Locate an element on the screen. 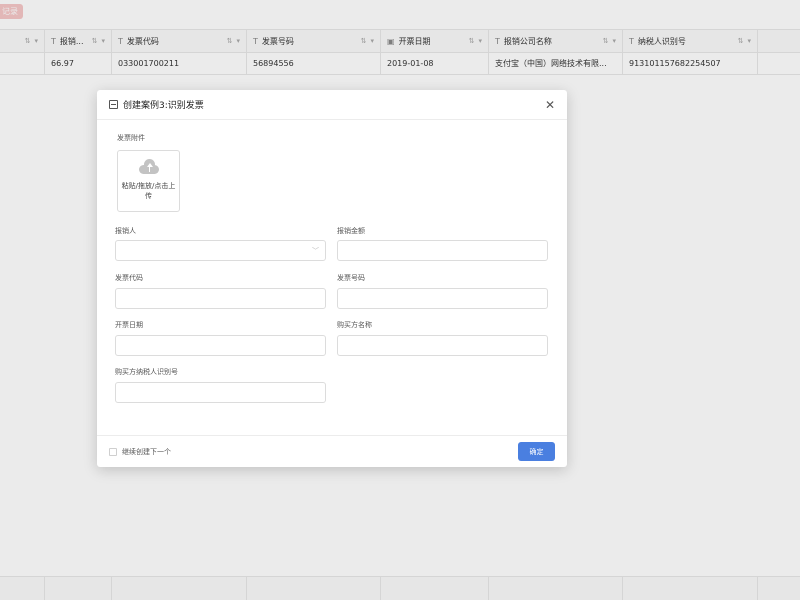 The height and width of the screenshot is (600, 800). continue-label: 继续创建下一个 is located at coordinates (320, 452).